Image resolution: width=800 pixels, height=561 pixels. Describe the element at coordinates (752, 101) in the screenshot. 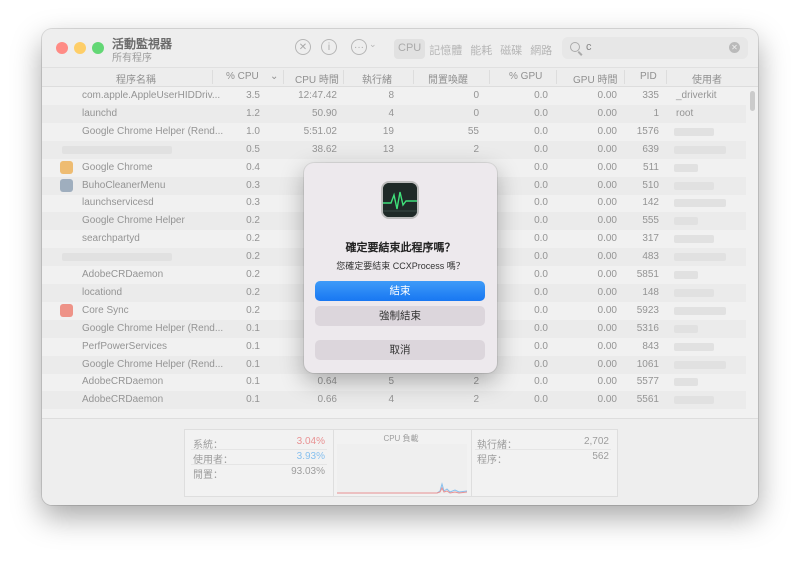

I see `scrollbar-thumb` at that location.